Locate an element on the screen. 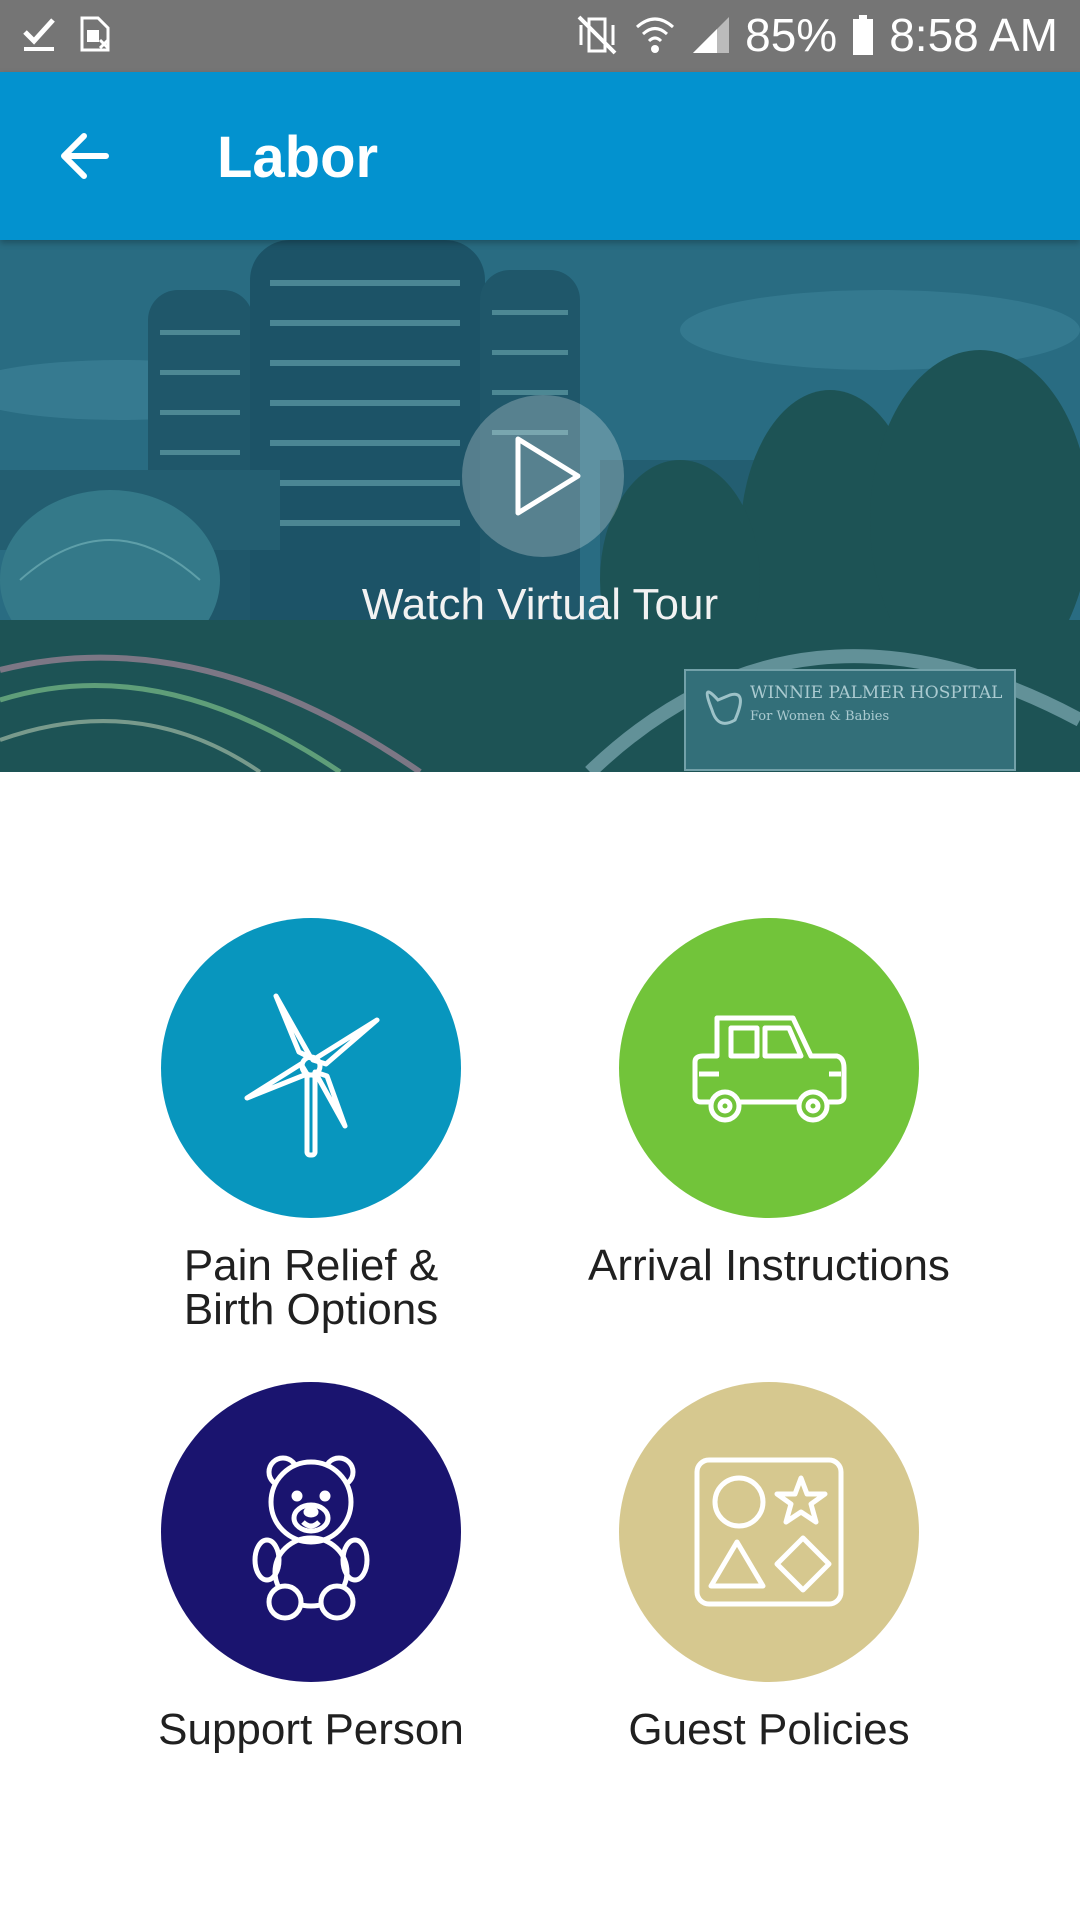  play-button is located at coordinates (543, 476).